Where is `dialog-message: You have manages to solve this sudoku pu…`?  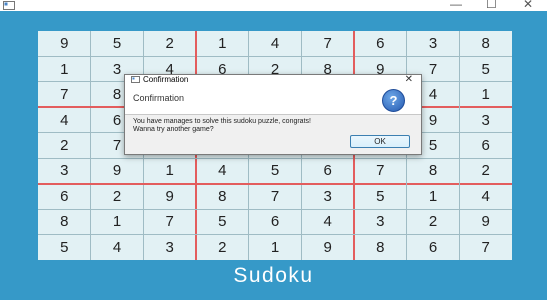 dialog-message: You have manages to solve this sudoku pu… is located at coordinates (222, 126).